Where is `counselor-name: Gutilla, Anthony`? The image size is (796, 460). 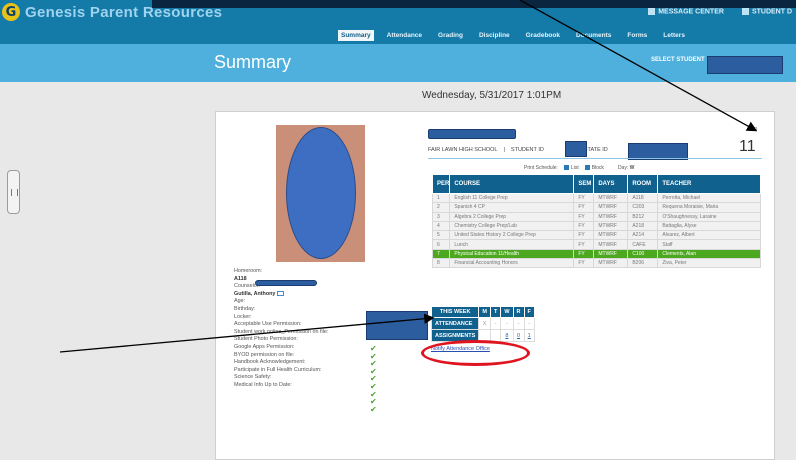 counselor-name: Gutilla, Anthony is located at coordinates (281, 295).